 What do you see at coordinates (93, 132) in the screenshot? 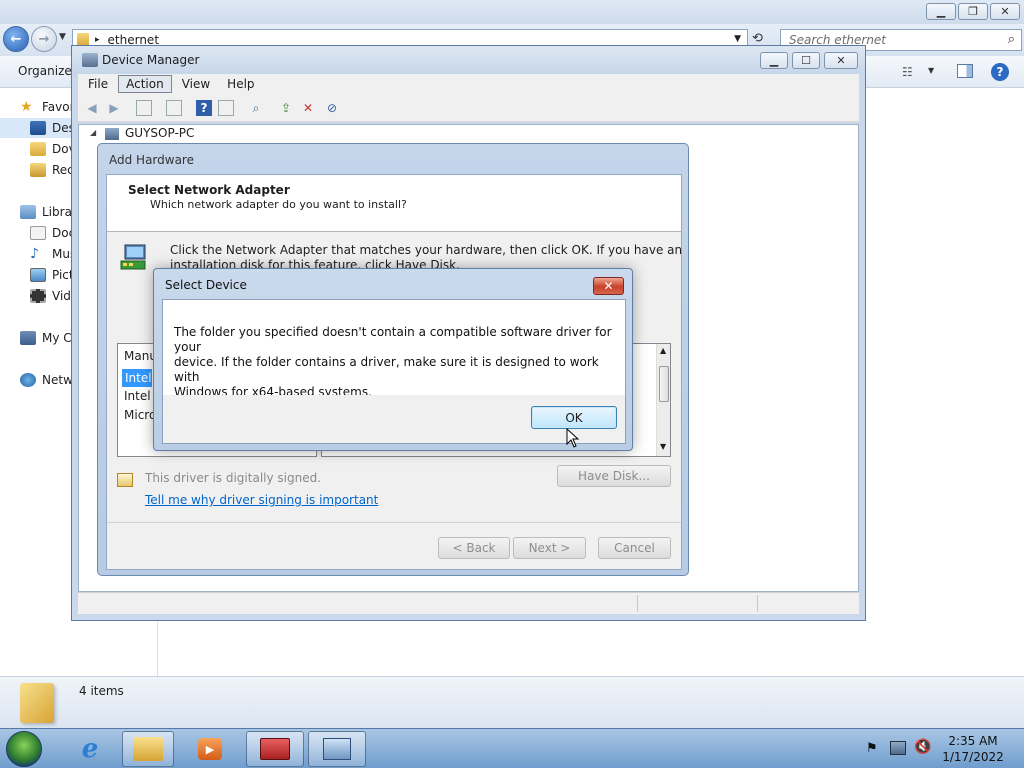
I see `tree-expand-icon: ◢` at bounding box center [93, 132].